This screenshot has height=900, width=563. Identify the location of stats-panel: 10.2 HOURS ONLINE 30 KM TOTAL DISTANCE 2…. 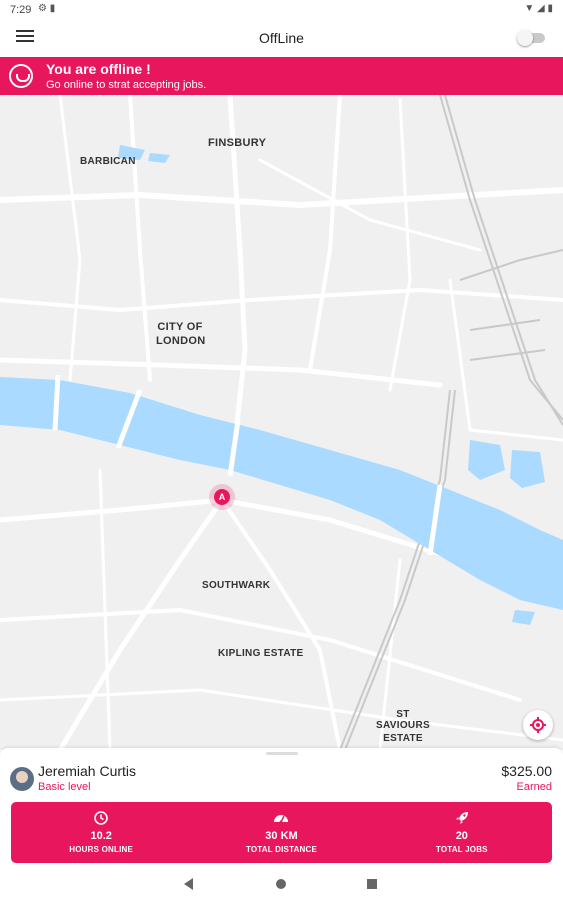
(281, 832).